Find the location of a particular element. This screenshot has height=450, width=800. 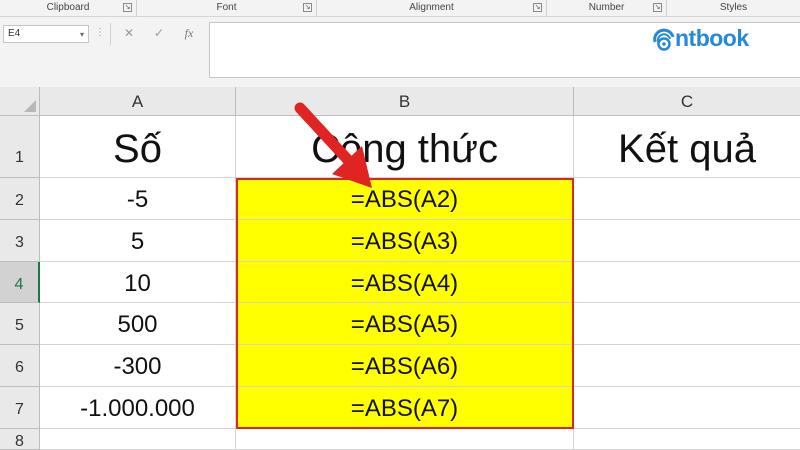

ribbon-group-label: Clipboard is located at coordinates (68, 7).